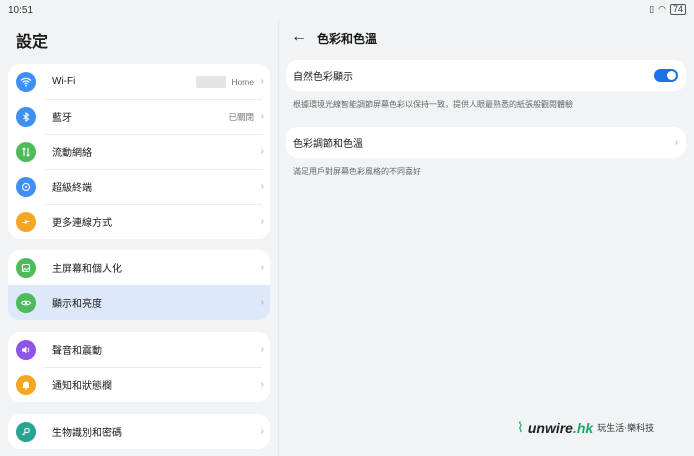  I want to click on key-icon, so click(26, 431).